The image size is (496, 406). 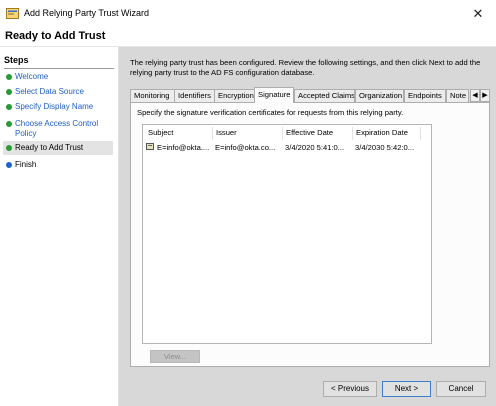 I want to click on tab-scroll-right-icon: ▶, so click(x=485, y=95).